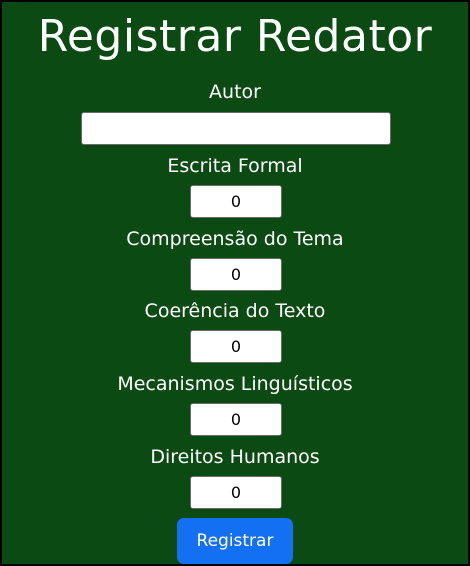 This screenshot has width=470, height=566. Describe the element at coordinates (236, 346) in the screenshot. I see `text-coherence-input` at that location.